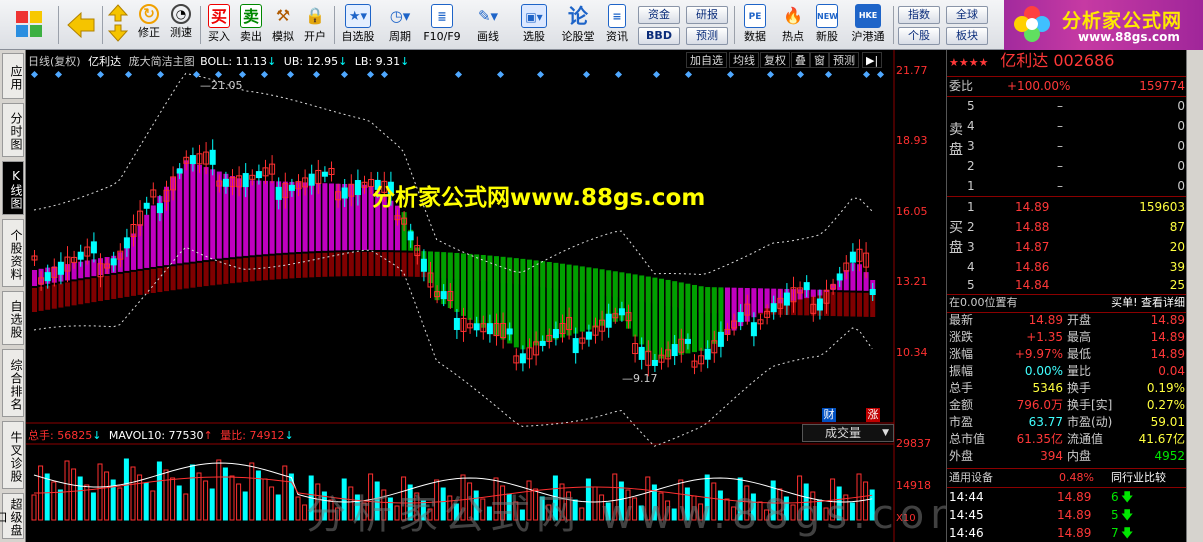 The height and width of the screenshot is (542, 1203). What do you see at coordinates (967, 36) in the screenshot?
I see `sector-button: 板块` at bounding box center [967, 36].